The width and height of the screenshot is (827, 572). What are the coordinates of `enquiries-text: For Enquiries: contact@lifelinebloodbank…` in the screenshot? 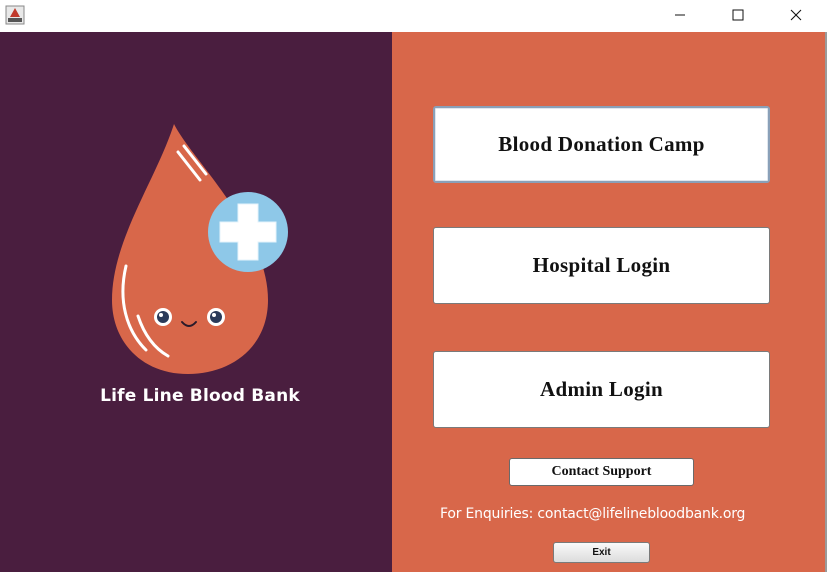 It's located at (593, 514).